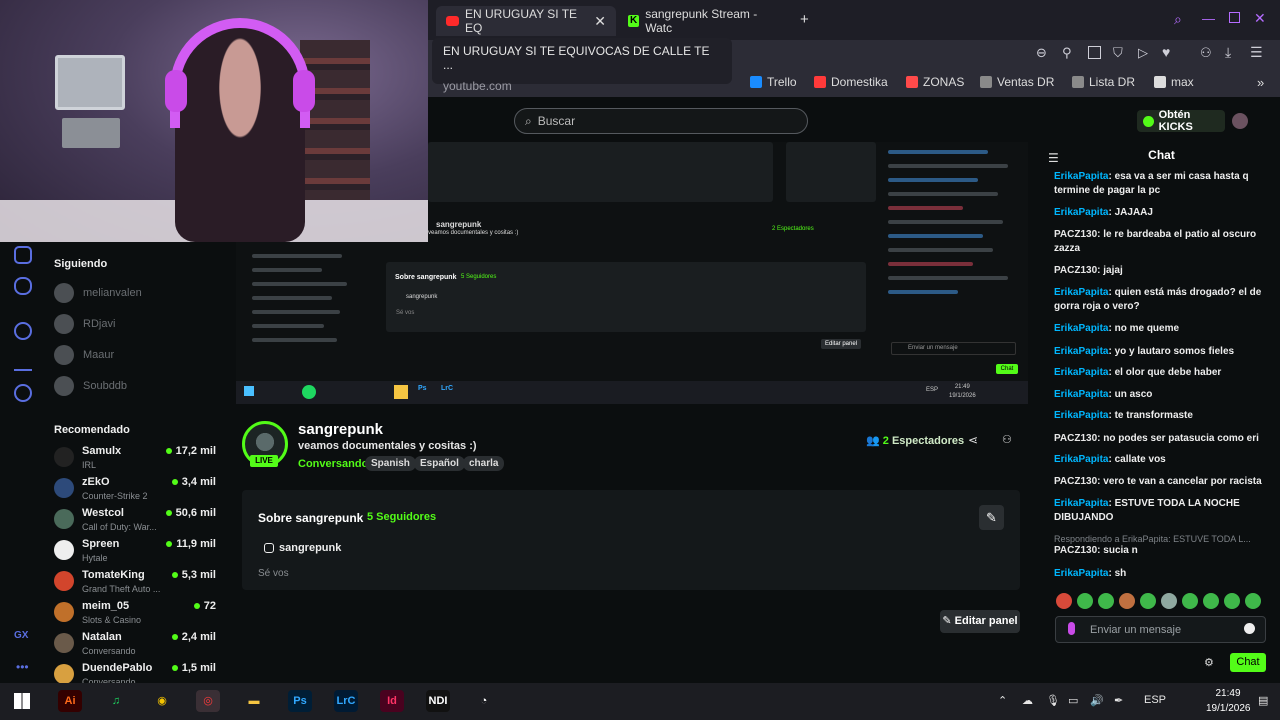  Describe the element at coordinates (1260, 82) in the screenshot. I see `chevron-right-icon: »` at that location.